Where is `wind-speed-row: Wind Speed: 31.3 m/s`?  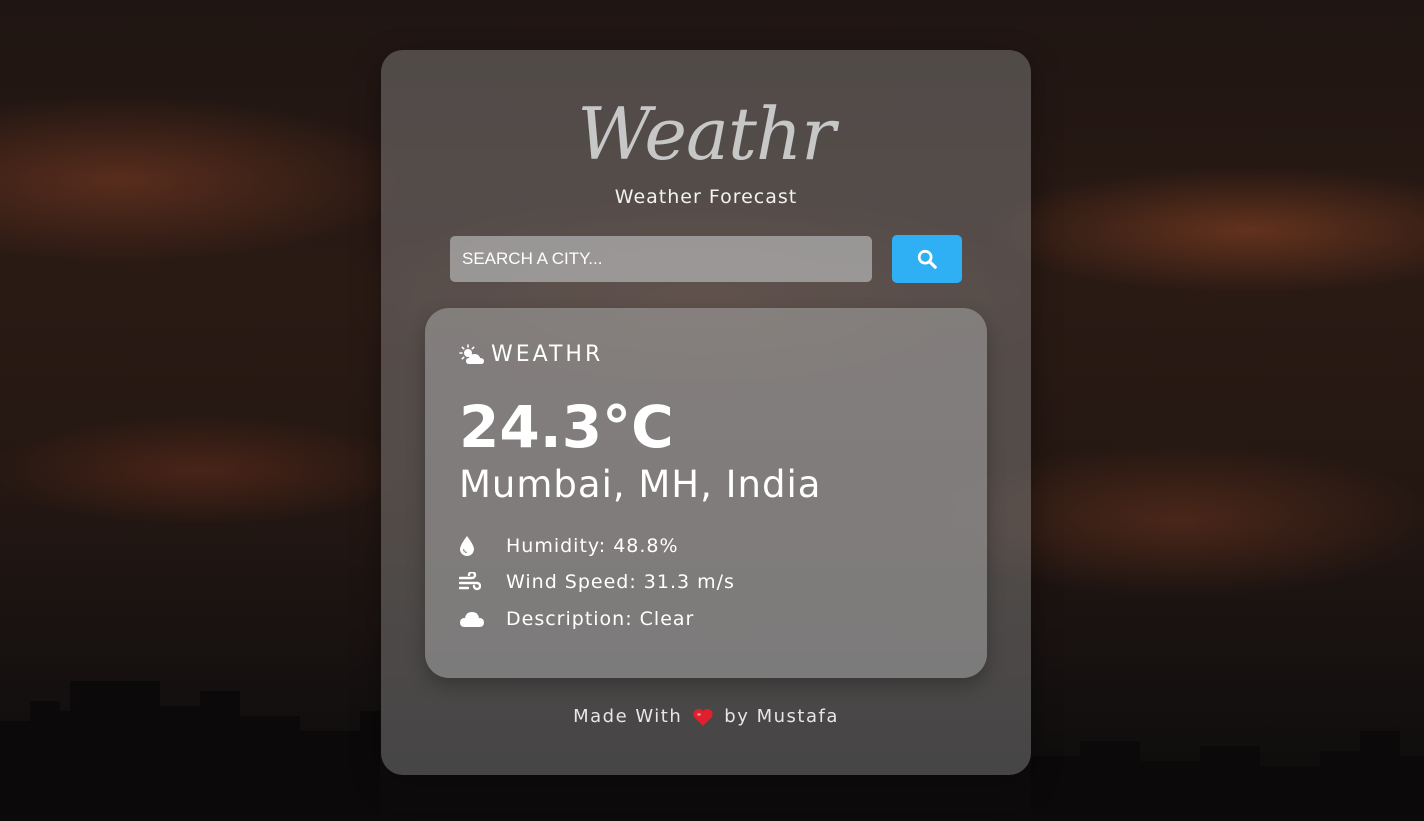 wind-speed-row: Wind Speed: 31.3 m/s is located at coordinates (597, 582).